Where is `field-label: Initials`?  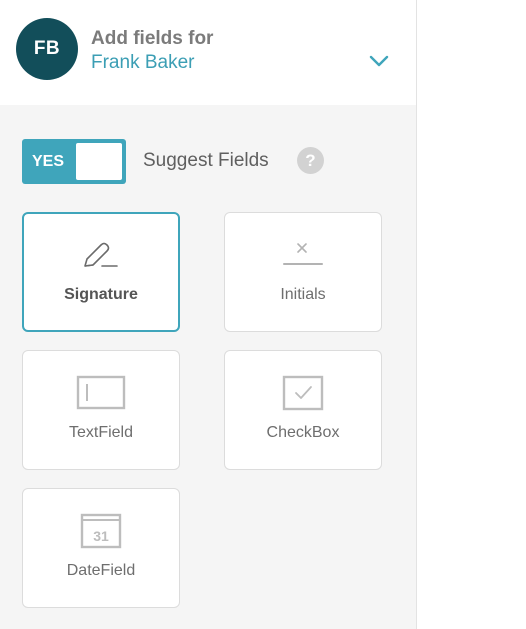
field-label: Initials is located at coordinates (303, 294).